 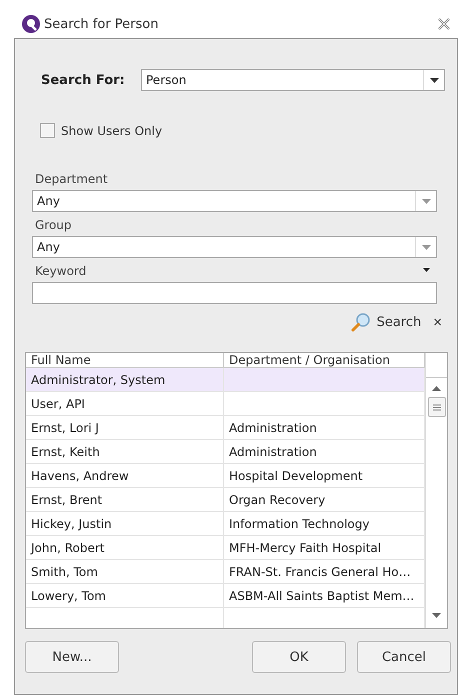 What do you see at coordinates (293, 80) in the screenshot?
I see `search-for-dropdown: Person` at bounding box center [293, 80].